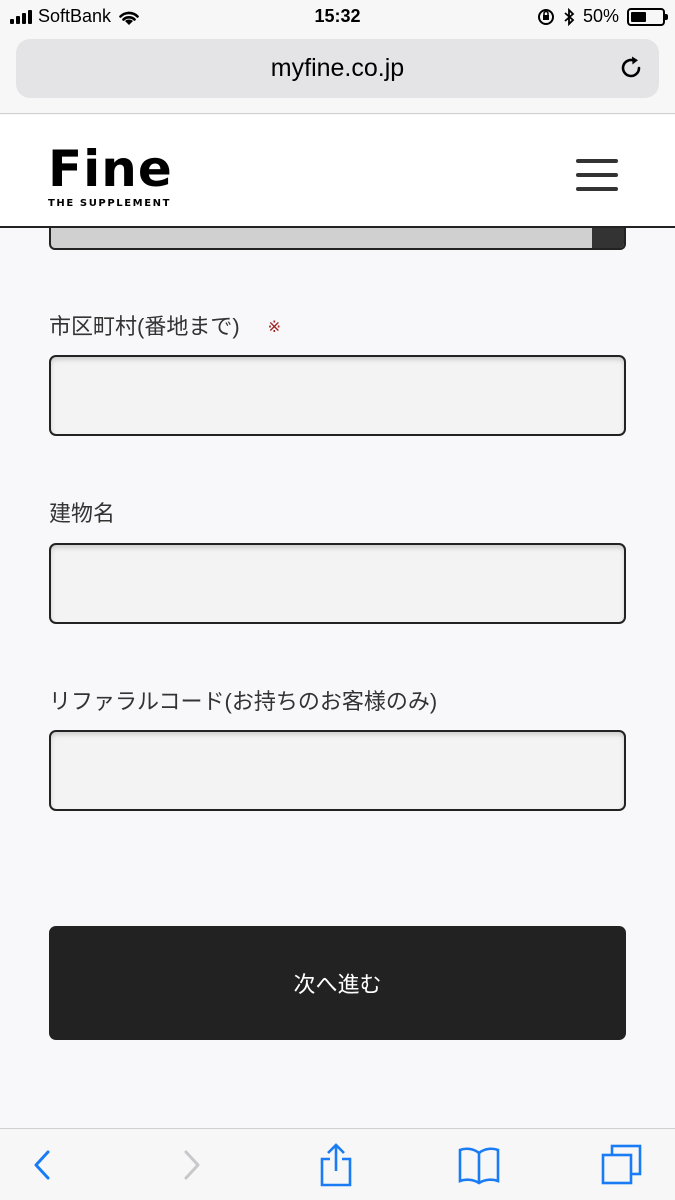 This screenshot has height=1200, width=675. Describe the element at coordinates (479, 1165) in the screenshot. I see `bookmarks-icon` at that location.